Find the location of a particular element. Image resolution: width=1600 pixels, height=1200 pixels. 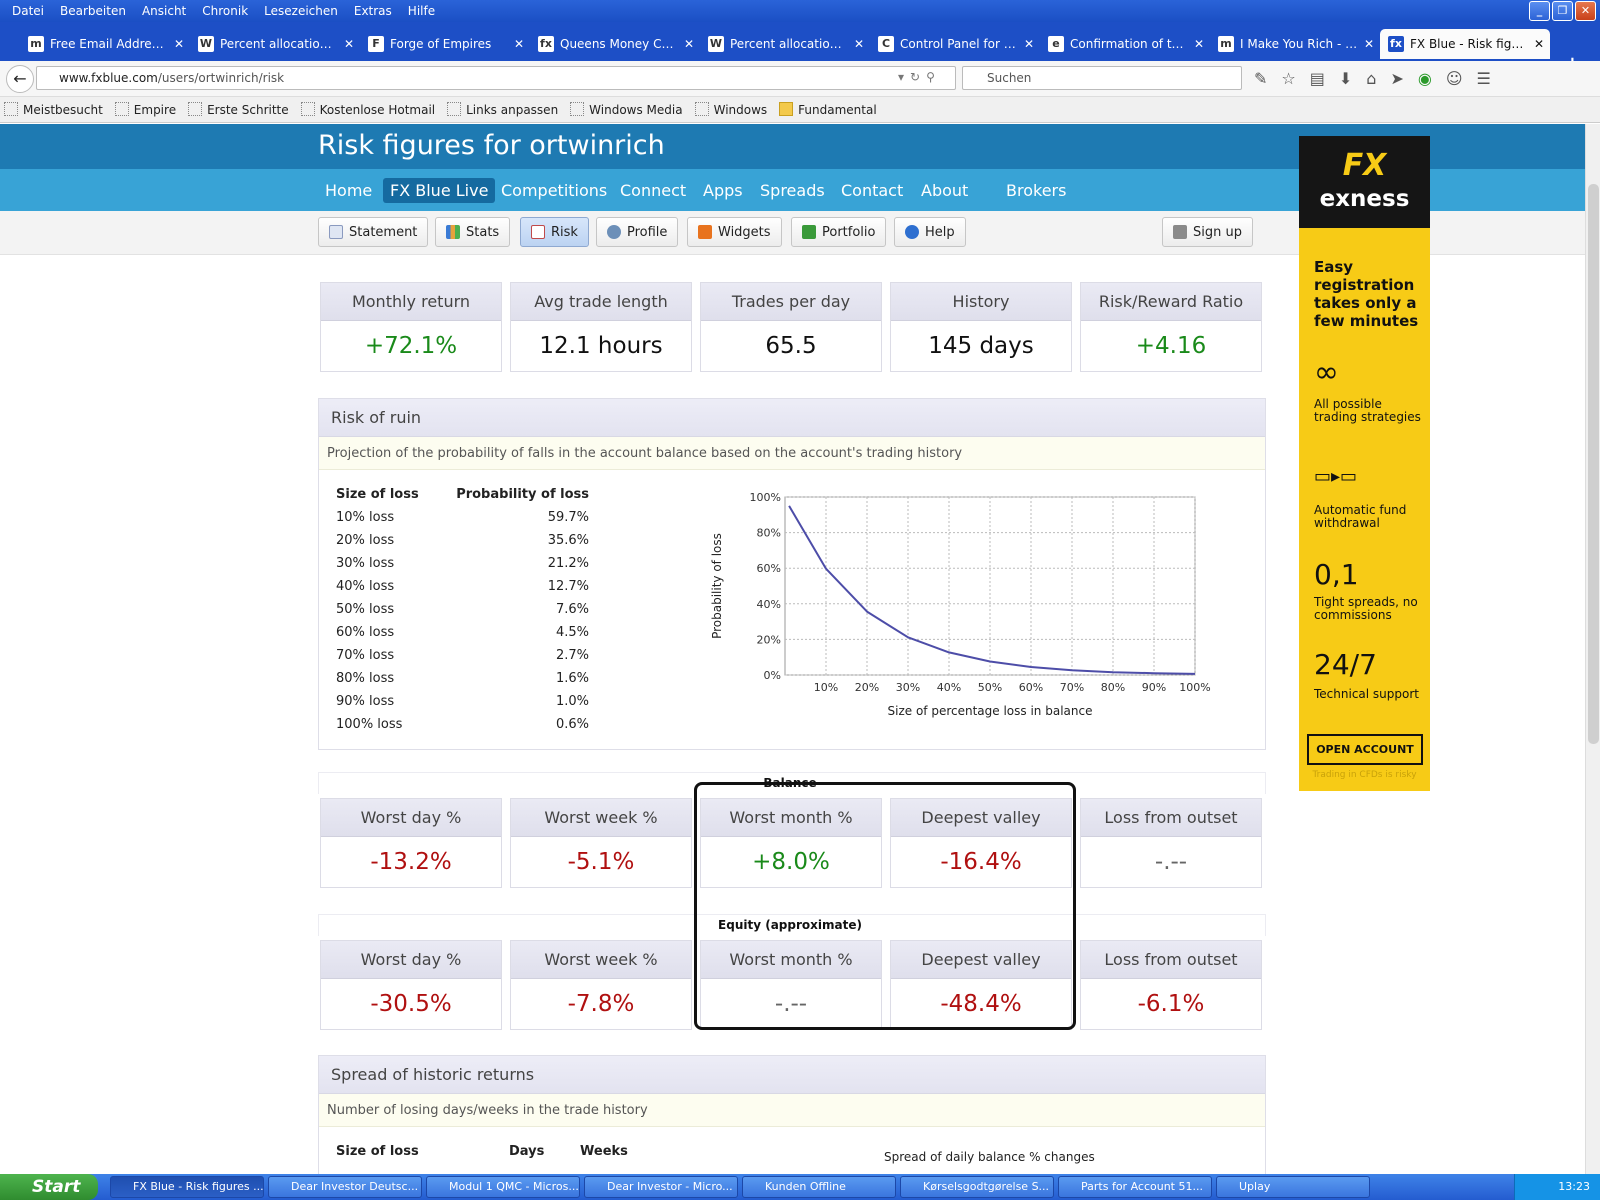

equity-worst-week: Worst week % -7.8% is located at coordinates (601, 985).